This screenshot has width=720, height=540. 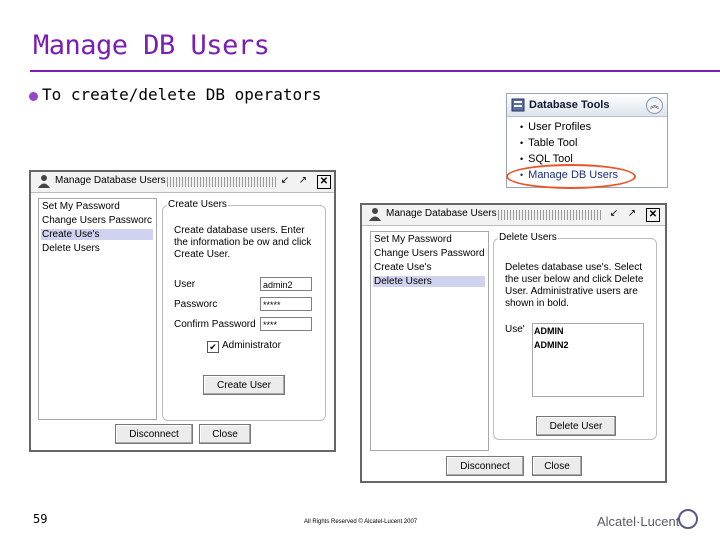 What do you see at coordinates (375, 71) in the screenshot?
I see `title-divider` at bounding box center [375, 71].